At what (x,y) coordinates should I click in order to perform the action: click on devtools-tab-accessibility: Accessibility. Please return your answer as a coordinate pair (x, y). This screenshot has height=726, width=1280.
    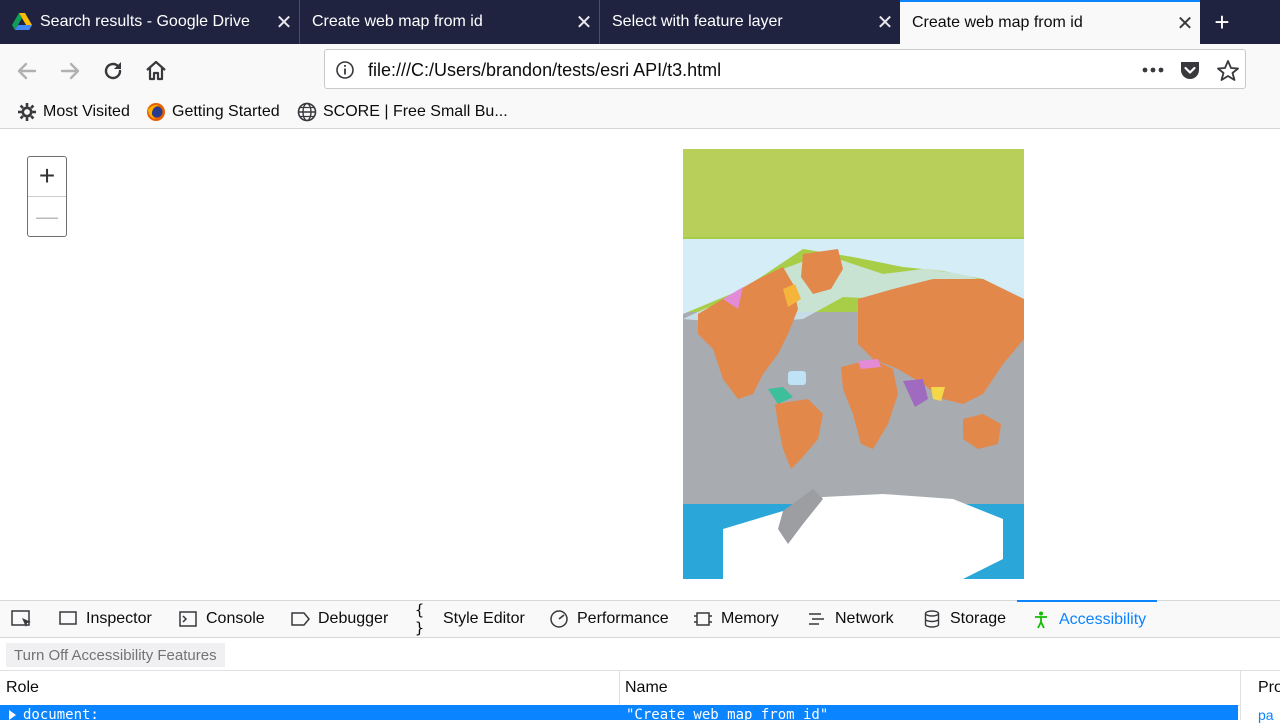
    Looking at the image, I should click on (1087, 619).